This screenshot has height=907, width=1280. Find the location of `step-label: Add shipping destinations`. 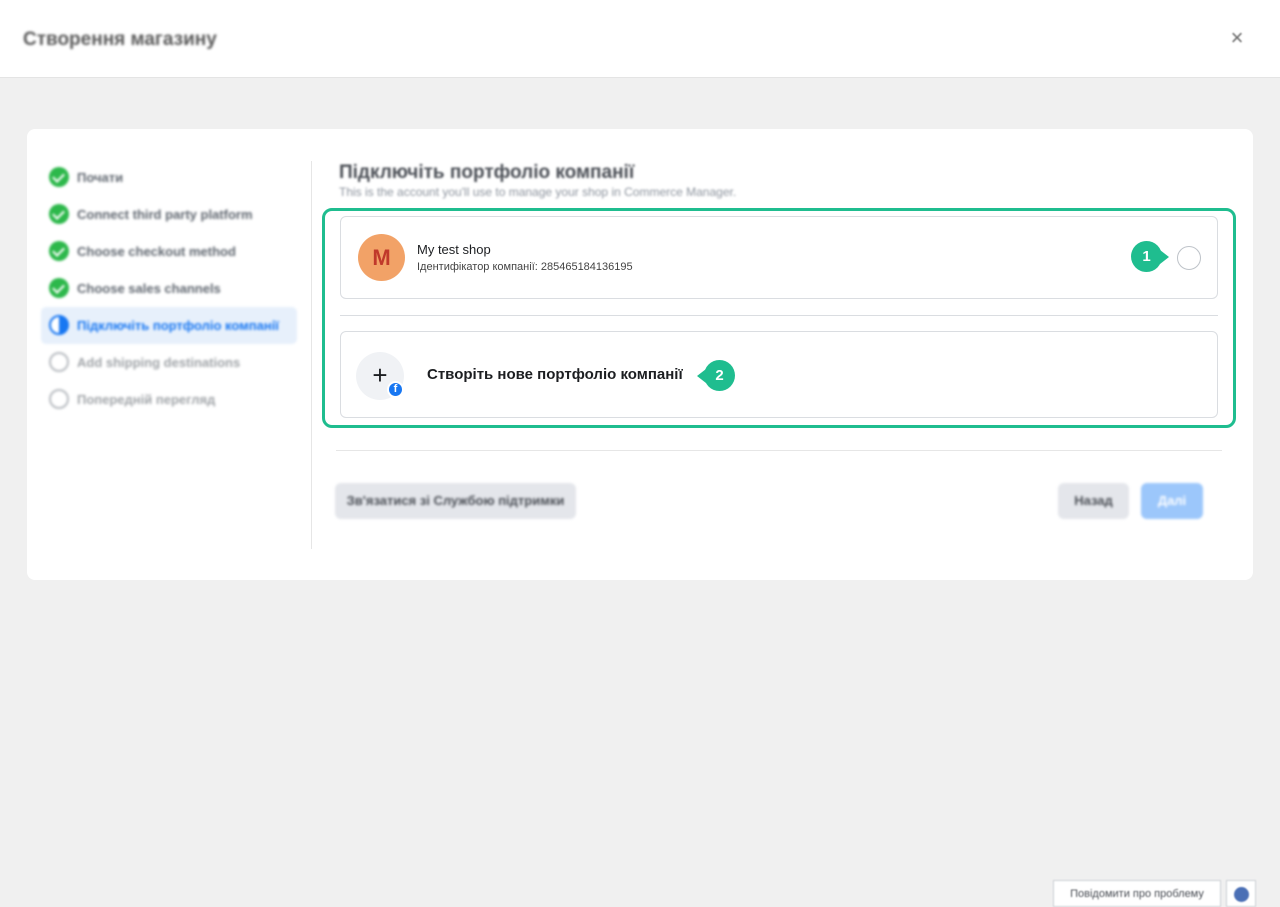

step-label: Add shipping destinations is located at coordinates (159, 362).